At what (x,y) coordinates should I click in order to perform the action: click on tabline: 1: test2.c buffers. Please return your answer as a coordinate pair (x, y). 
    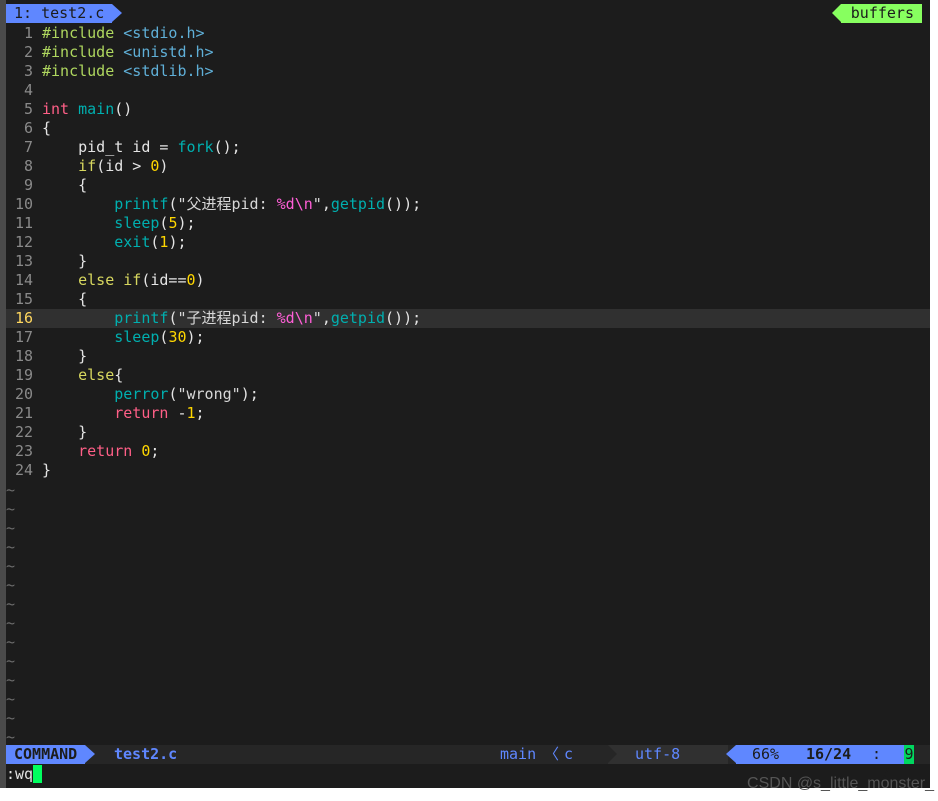
    Looking at the image, I should click on (468, 14).